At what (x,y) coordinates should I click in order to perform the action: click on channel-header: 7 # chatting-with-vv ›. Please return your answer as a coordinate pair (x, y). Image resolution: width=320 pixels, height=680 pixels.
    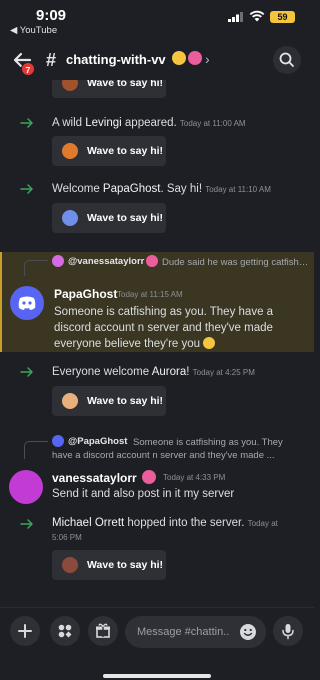
    Looking at the image, I should click on (157, 61).